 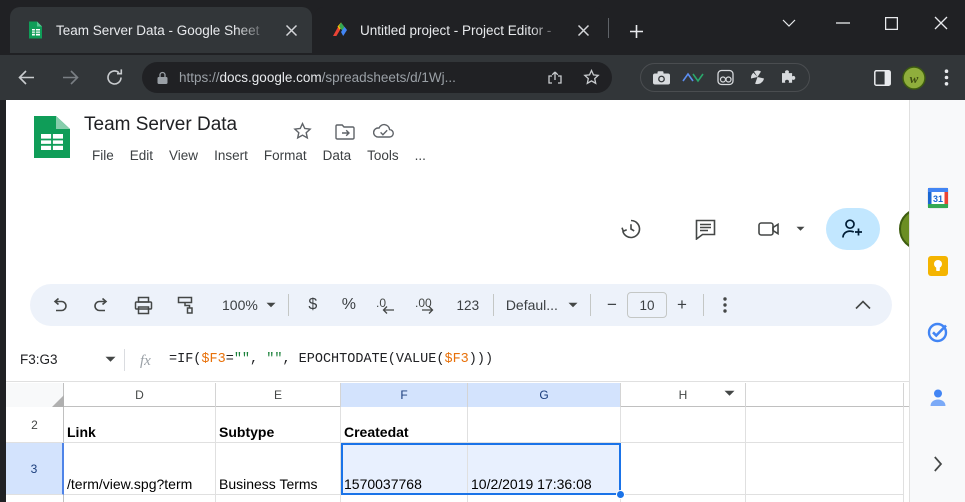 What do you see at coordinates (35, 425) in the screenshot?
I see `row-header-2: 2` at bounding box center [35, 425].